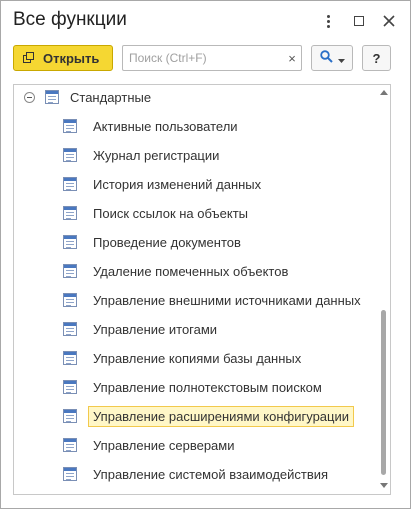 The width and height of the screenshot is (411, 509). What do you see at coordinates (170, 213) in the screenshot?
I see `tree-item-label: Поиск ссылок на объекты` at bounding box center [170, 213].